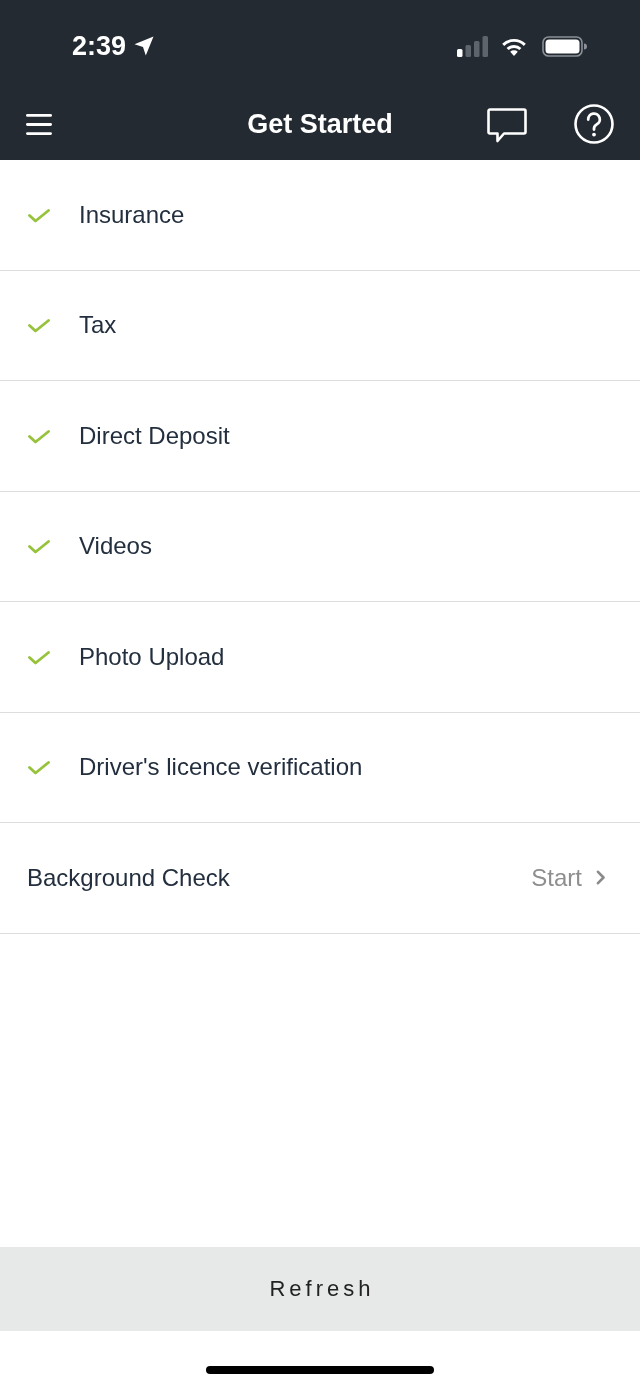 The height and width of the screenshot is (1388, 640). Describe the element at coordinates (115, 546) in the screenshot. I see `task-label: Videos` at that location.